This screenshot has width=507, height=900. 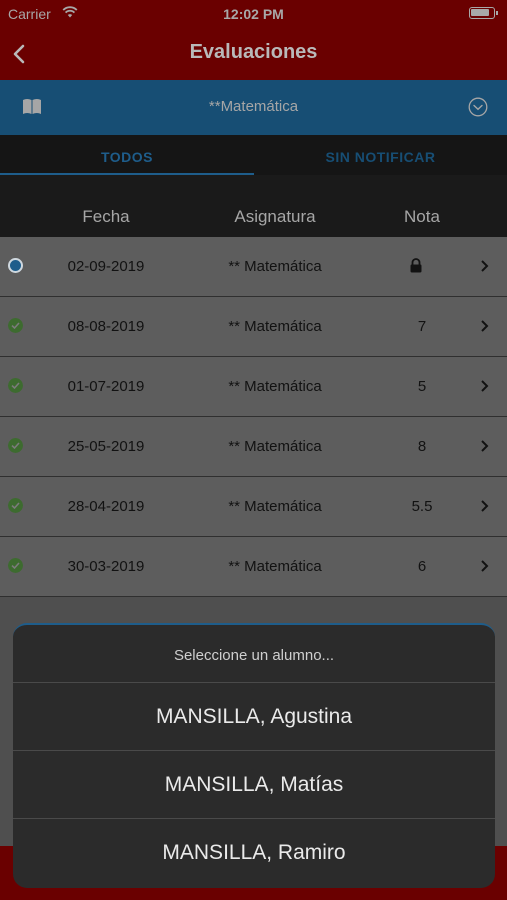 I want to click on table-row: 28-04-2019 ** Matemática 5.5, so click(x=253, y=507).